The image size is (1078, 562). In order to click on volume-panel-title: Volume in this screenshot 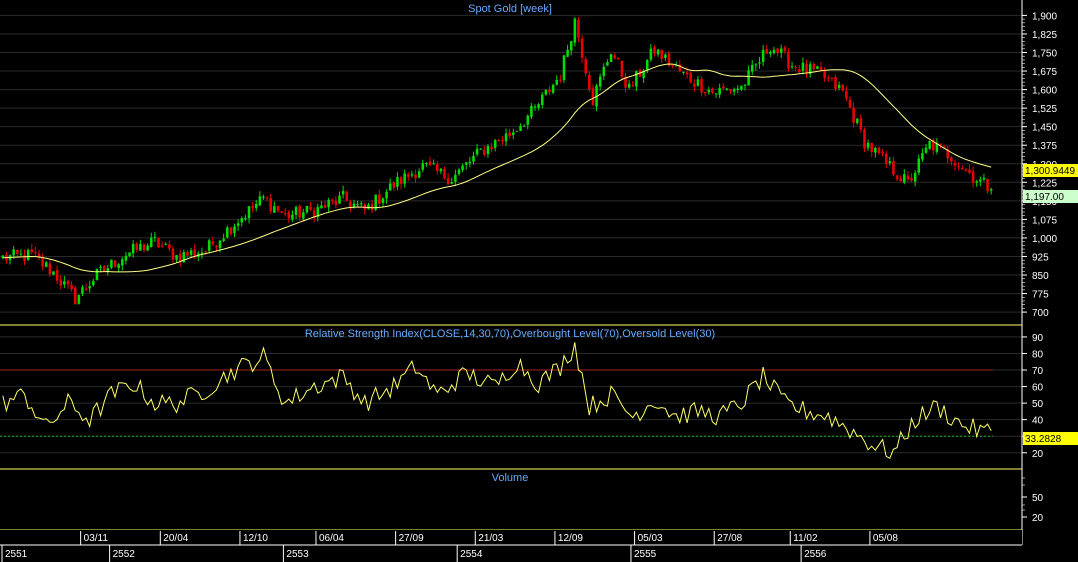, I will do `click(510, 478)`.